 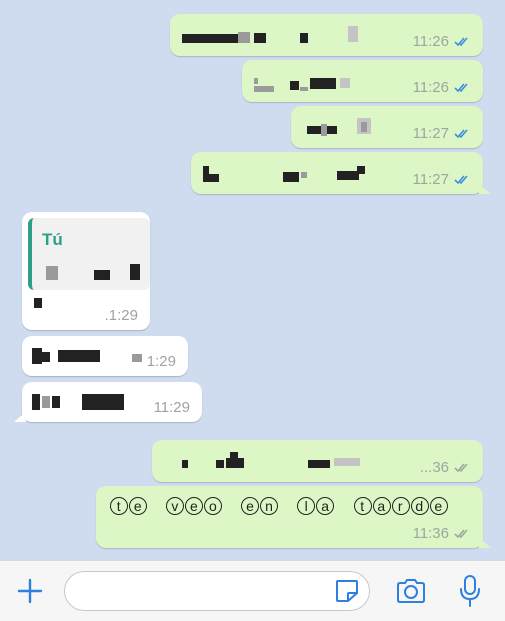 I want to click on message-meta: .1:29, so click(x=121, y=315).